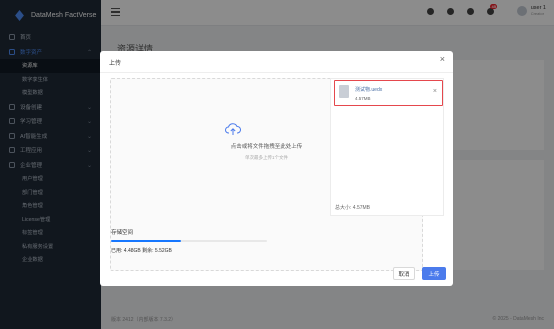 The image size is (554, 329). I want to click on storage-usage: 已用: 4.48GB 剩余: 5.52GB, so click(141, 251).